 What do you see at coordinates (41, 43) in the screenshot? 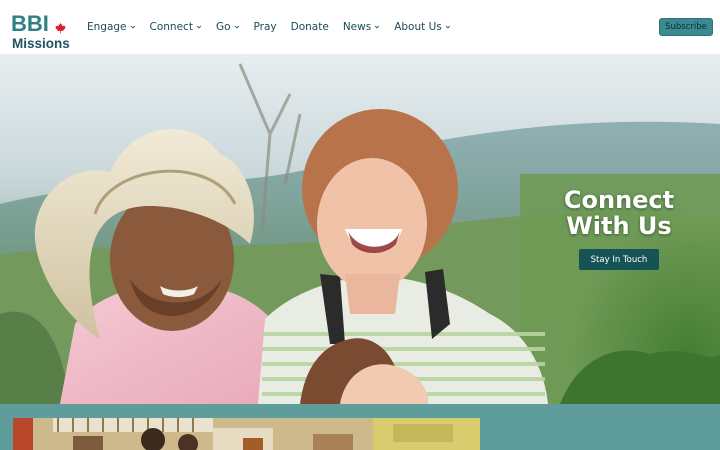
I see `logo-missions-text: Missions` at bounding box center [41, 43].